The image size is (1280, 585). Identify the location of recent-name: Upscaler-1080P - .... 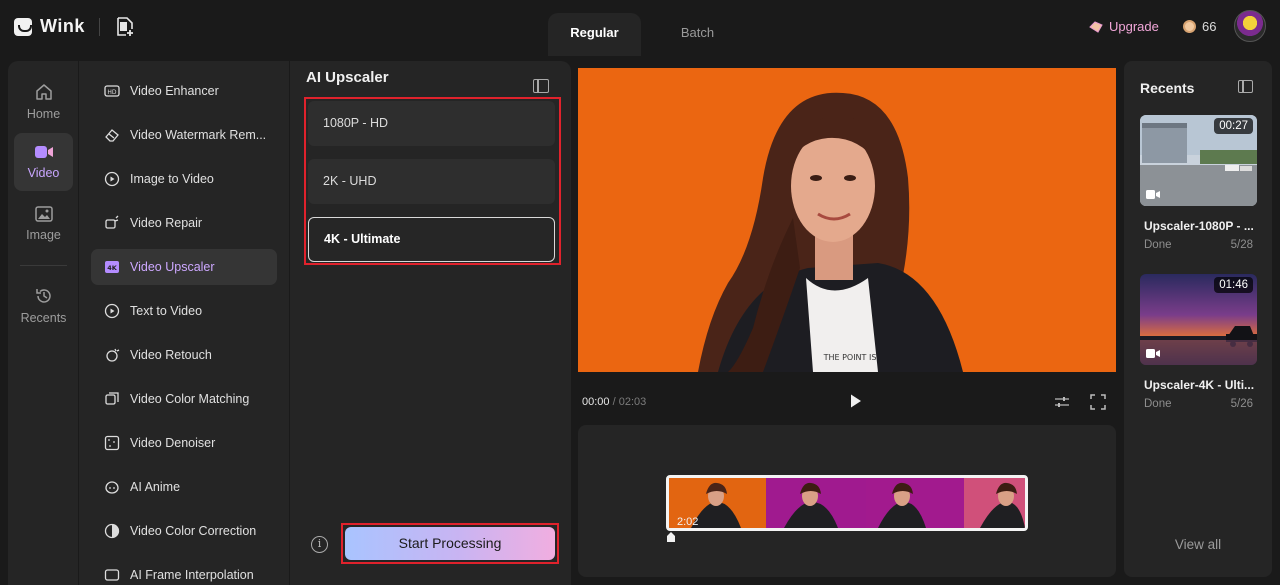
(1199, 226).